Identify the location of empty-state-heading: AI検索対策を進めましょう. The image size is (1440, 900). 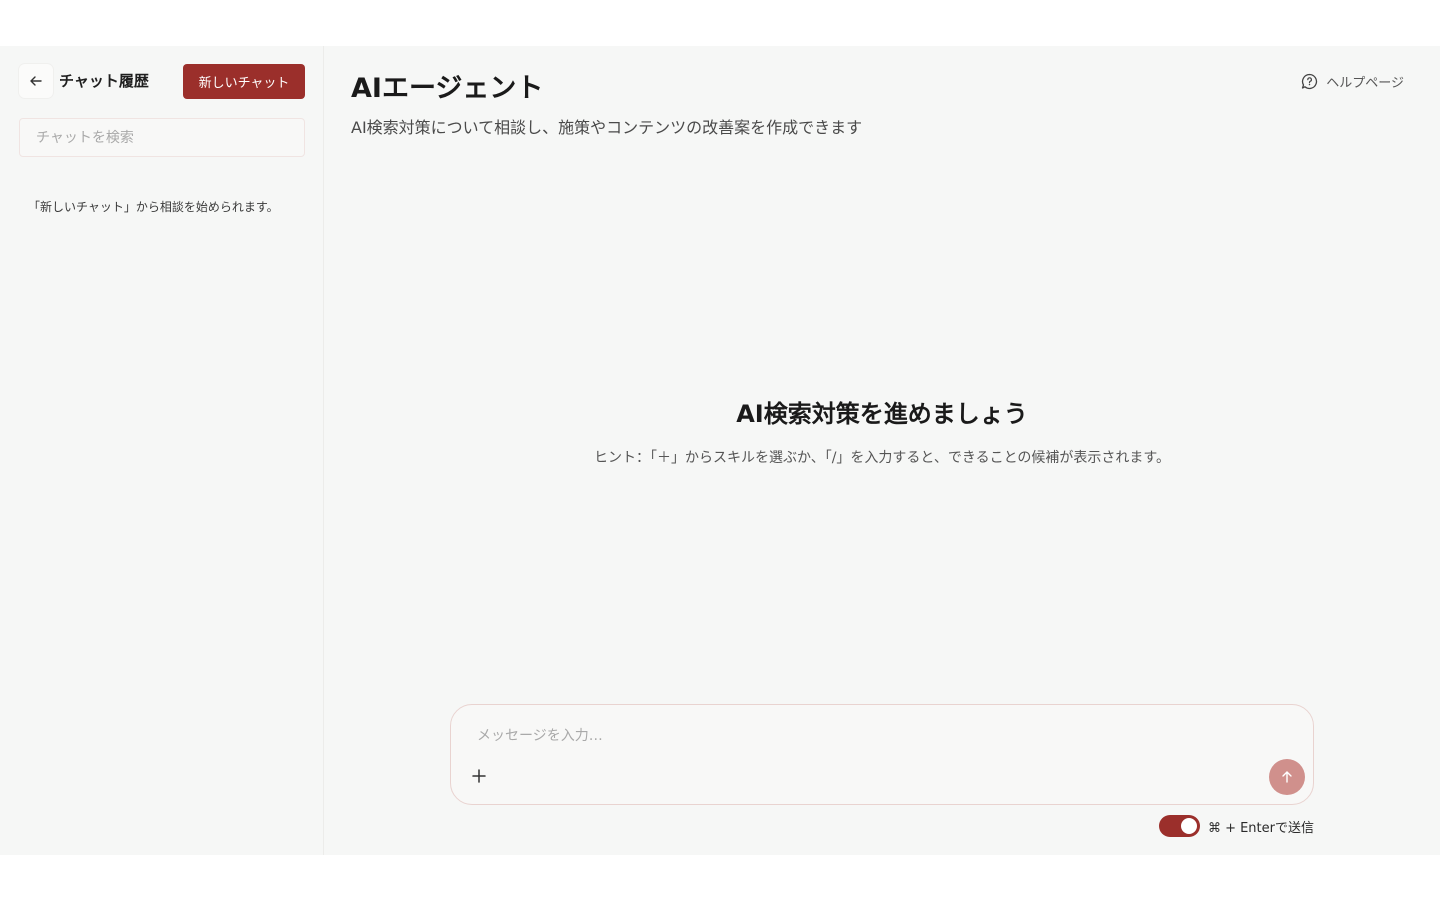
(882, 414).